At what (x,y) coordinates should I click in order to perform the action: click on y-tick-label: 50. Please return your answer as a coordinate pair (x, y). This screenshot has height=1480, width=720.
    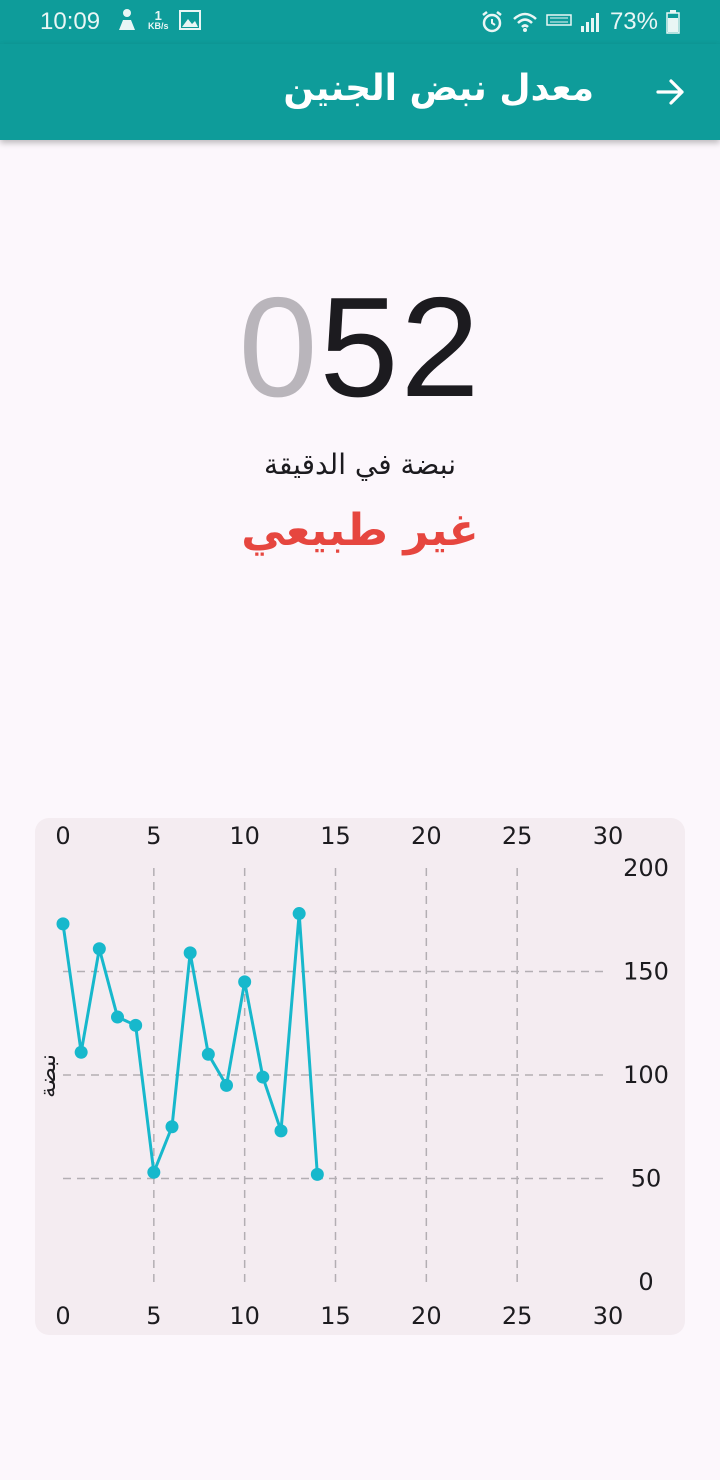
    Looking at the image, I should click on (646, 1179).